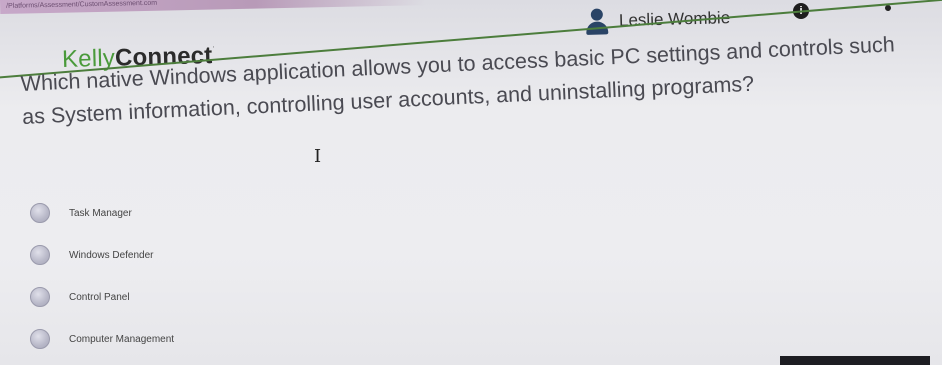  Describe the element at coordinates (230, 297) in the screenshot. I see `option-control-panel: Control Panel` at that location.